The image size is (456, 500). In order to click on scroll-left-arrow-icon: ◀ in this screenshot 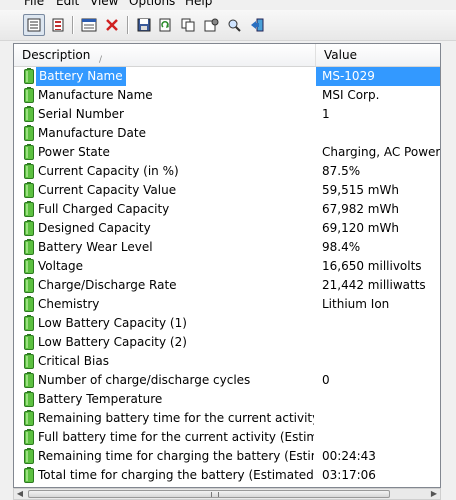, I will do `click(20, 494)`.